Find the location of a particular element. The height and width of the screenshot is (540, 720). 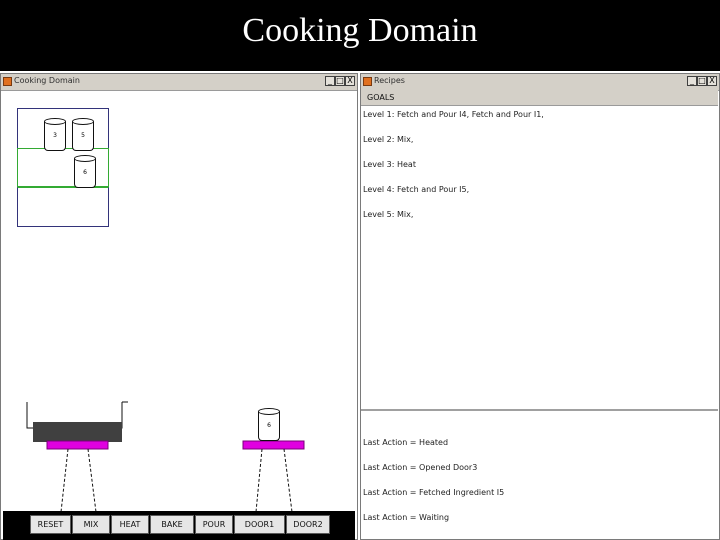

stove-ingredient-jar: 6 is located at coordinates (269, 424).